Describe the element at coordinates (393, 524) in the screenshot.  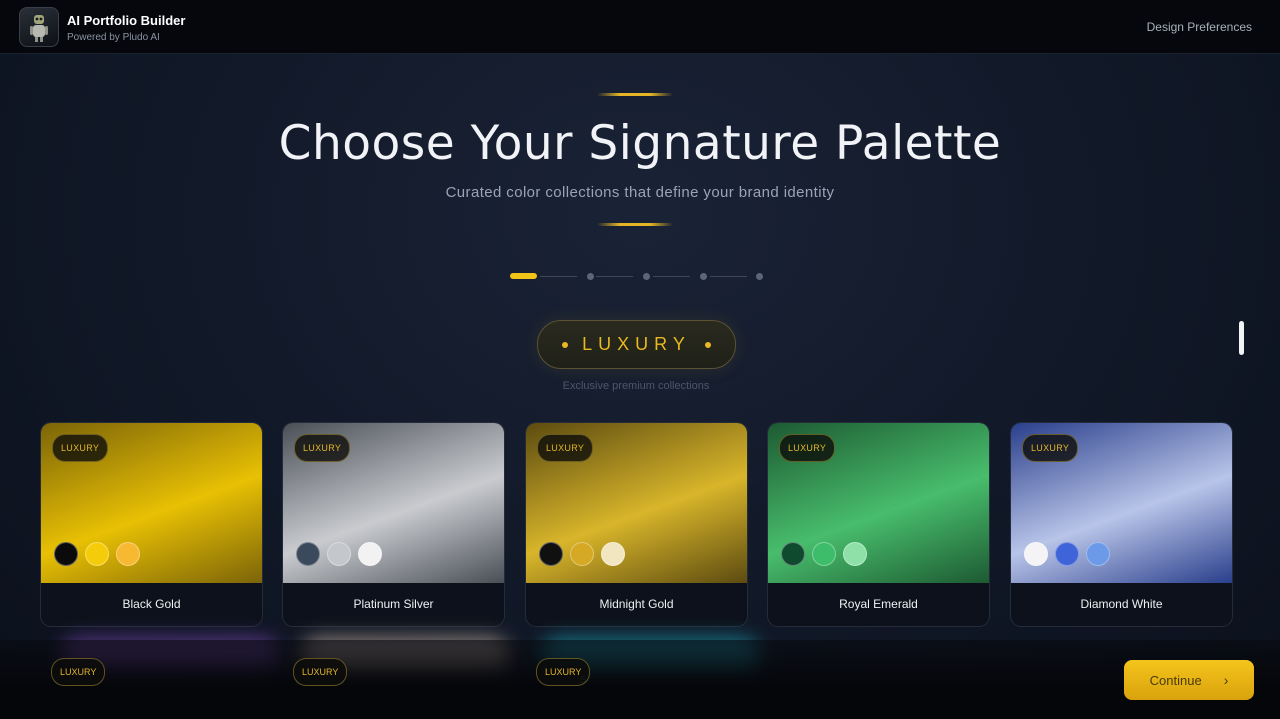
I see `palette-card-platinum-silver: LUXURY Platinum Silver` at that location.